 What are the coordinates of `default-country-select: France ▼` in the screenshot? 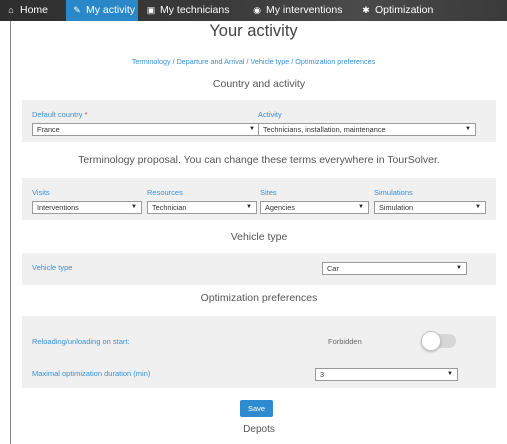 It's located at (146, 129).